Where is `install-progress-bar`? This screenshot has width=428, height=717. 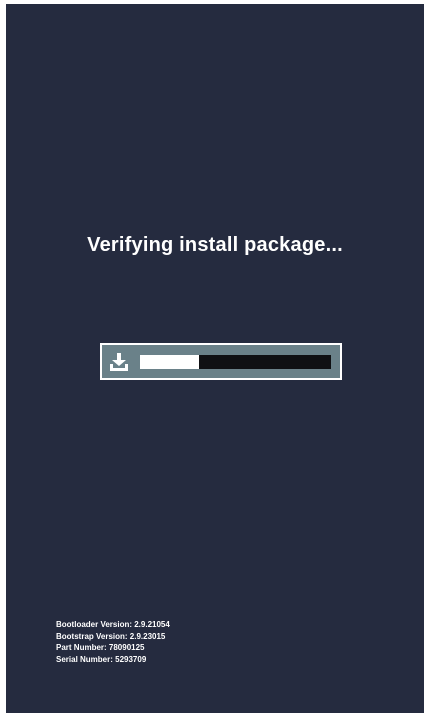 install-progress-bar is located at coordinates (221, 361).